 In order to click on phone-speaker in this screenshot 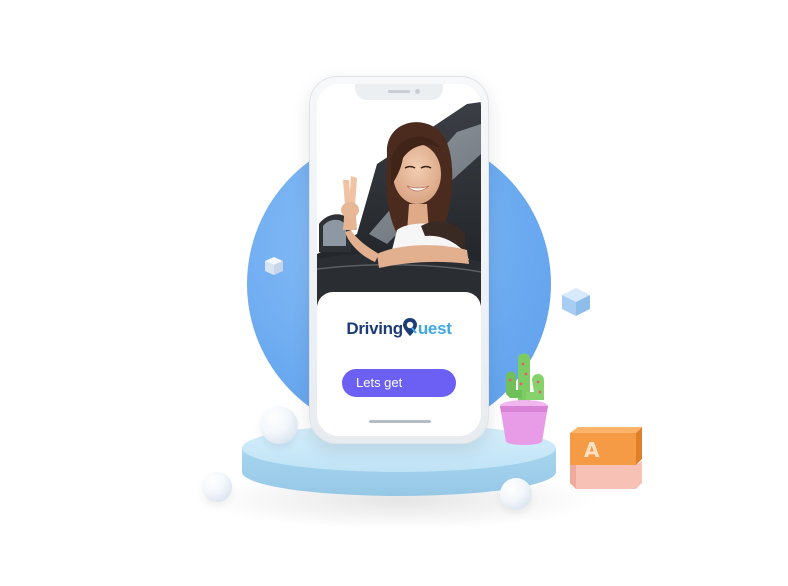, I will do `click(399, 91)`.